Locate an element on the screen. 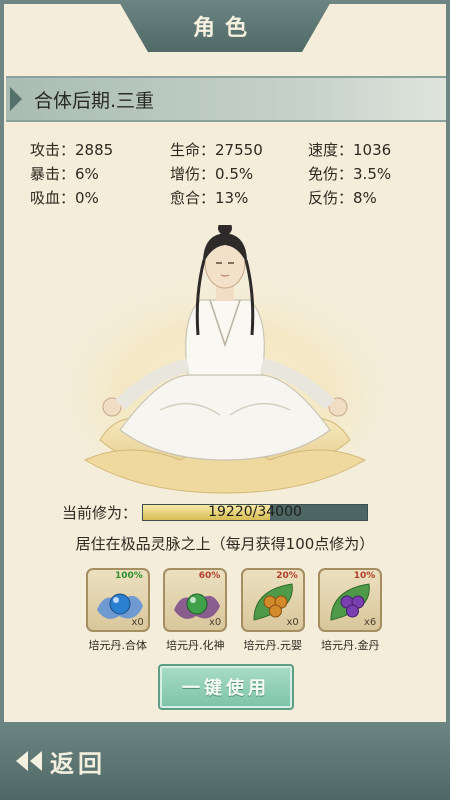 This screenshot has width=450, height=800. stat-reflect: 反伤：8% is located at coordinates (342, 198).